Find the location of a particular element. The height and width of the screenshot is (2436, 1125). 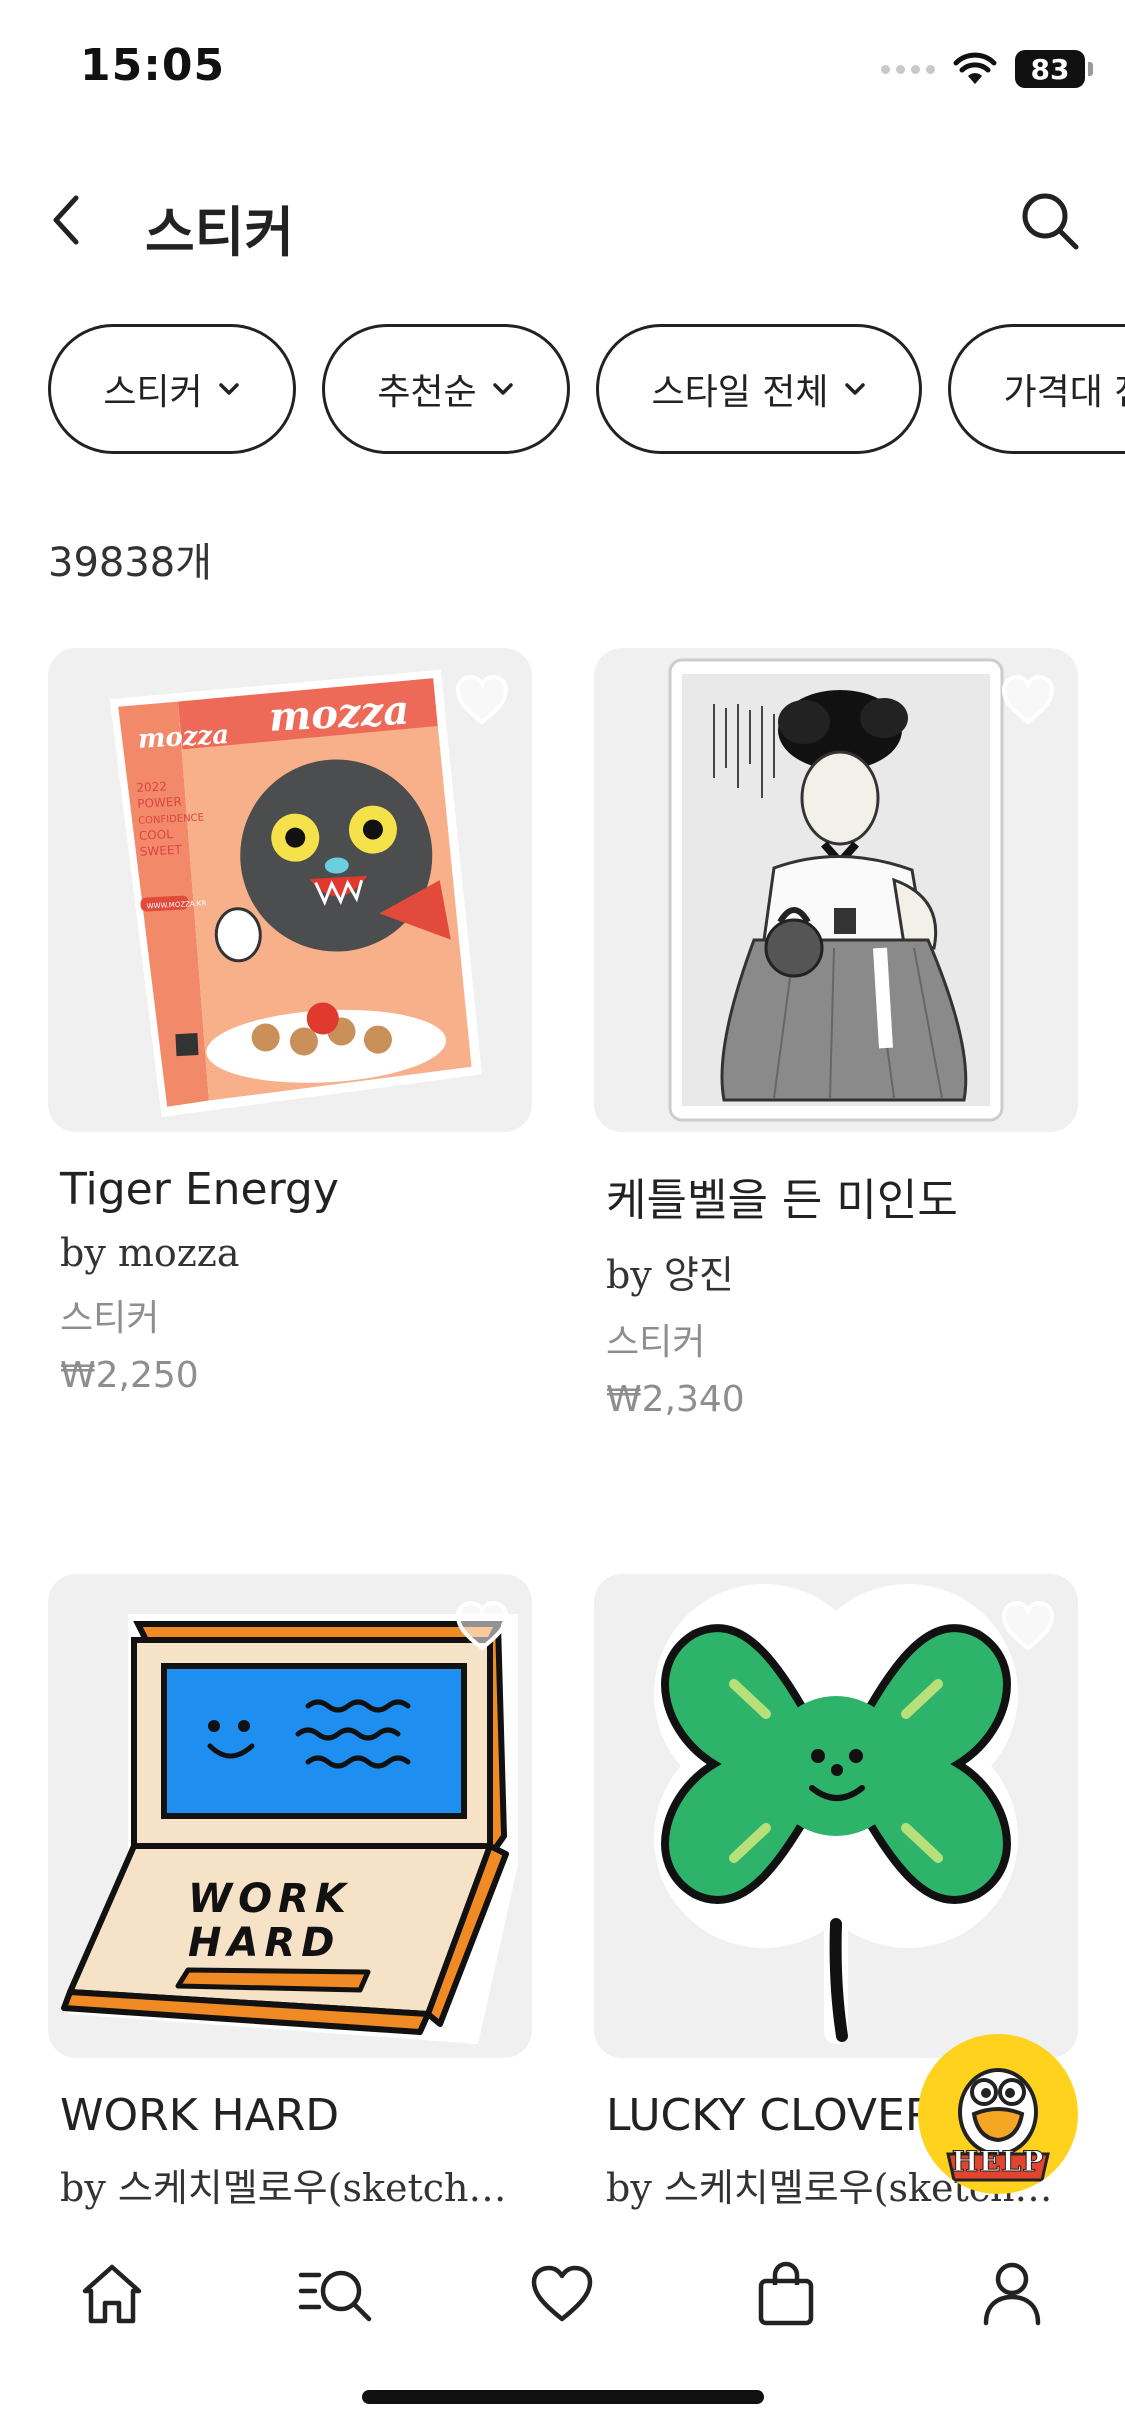

wifi-icon is located at coordinates (975, 68).